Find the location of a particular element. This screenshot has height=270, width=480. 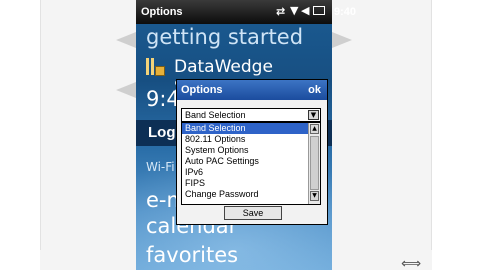

signal-icon: ▼ is located at coordinates (294, 10).